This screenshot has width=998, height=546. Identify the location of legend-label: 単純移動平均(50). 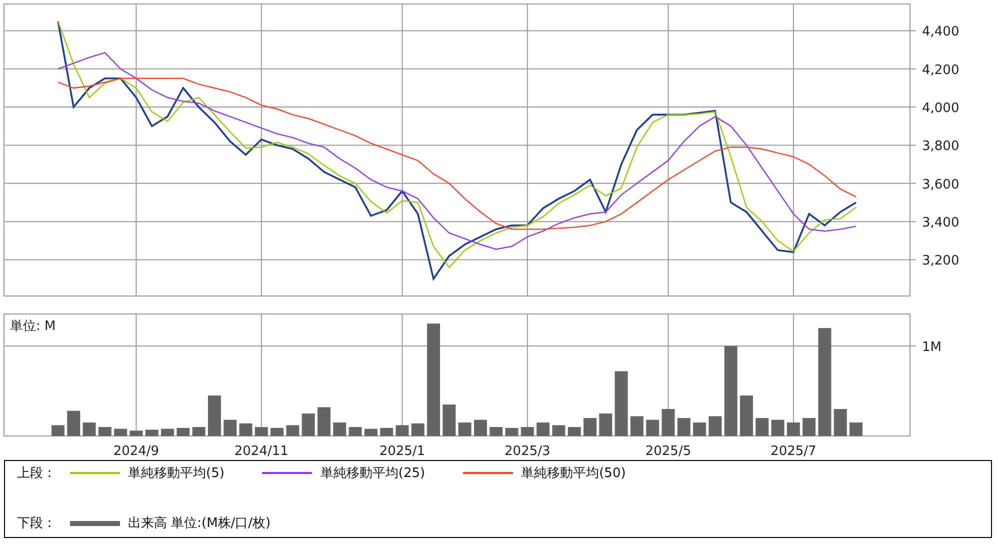
(573, 473).